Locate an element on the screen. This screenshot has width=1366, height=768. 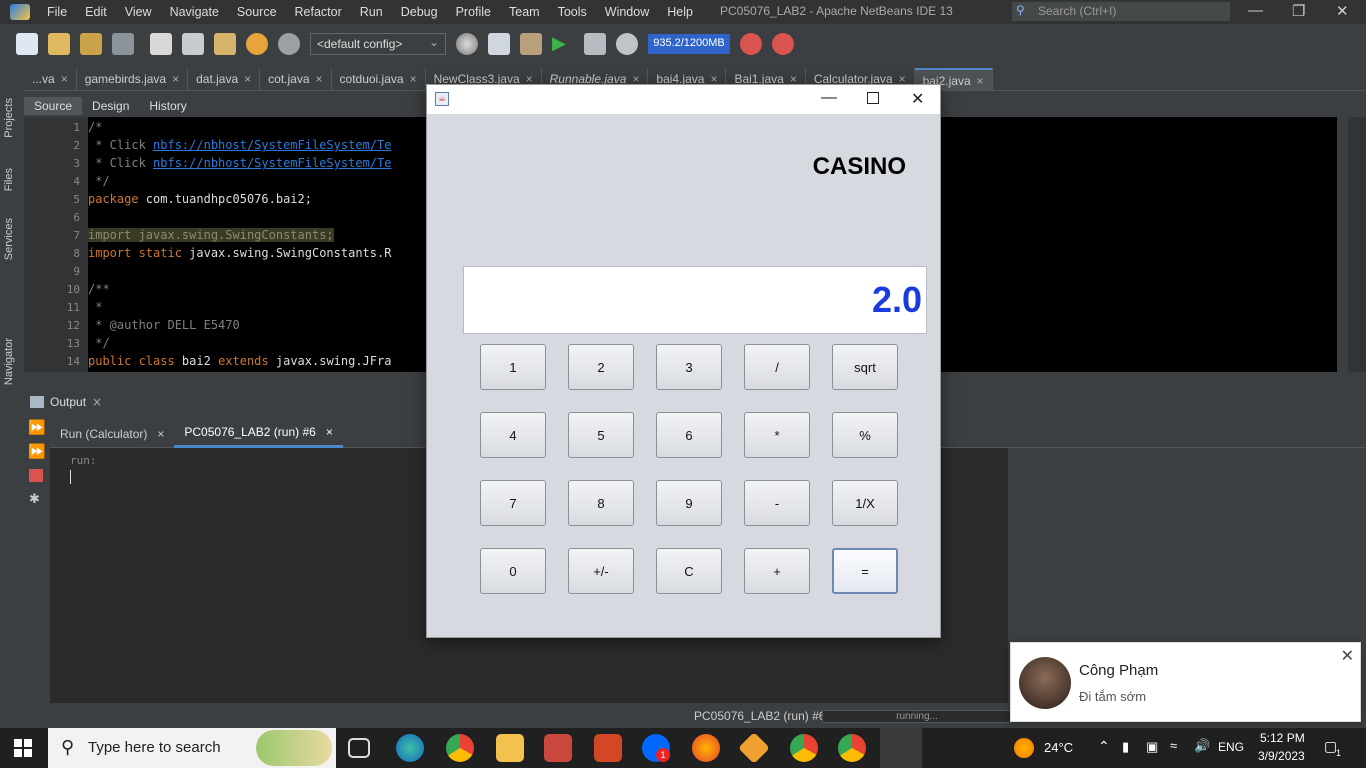
multiply-button: * is located at coordinates (777, 435).